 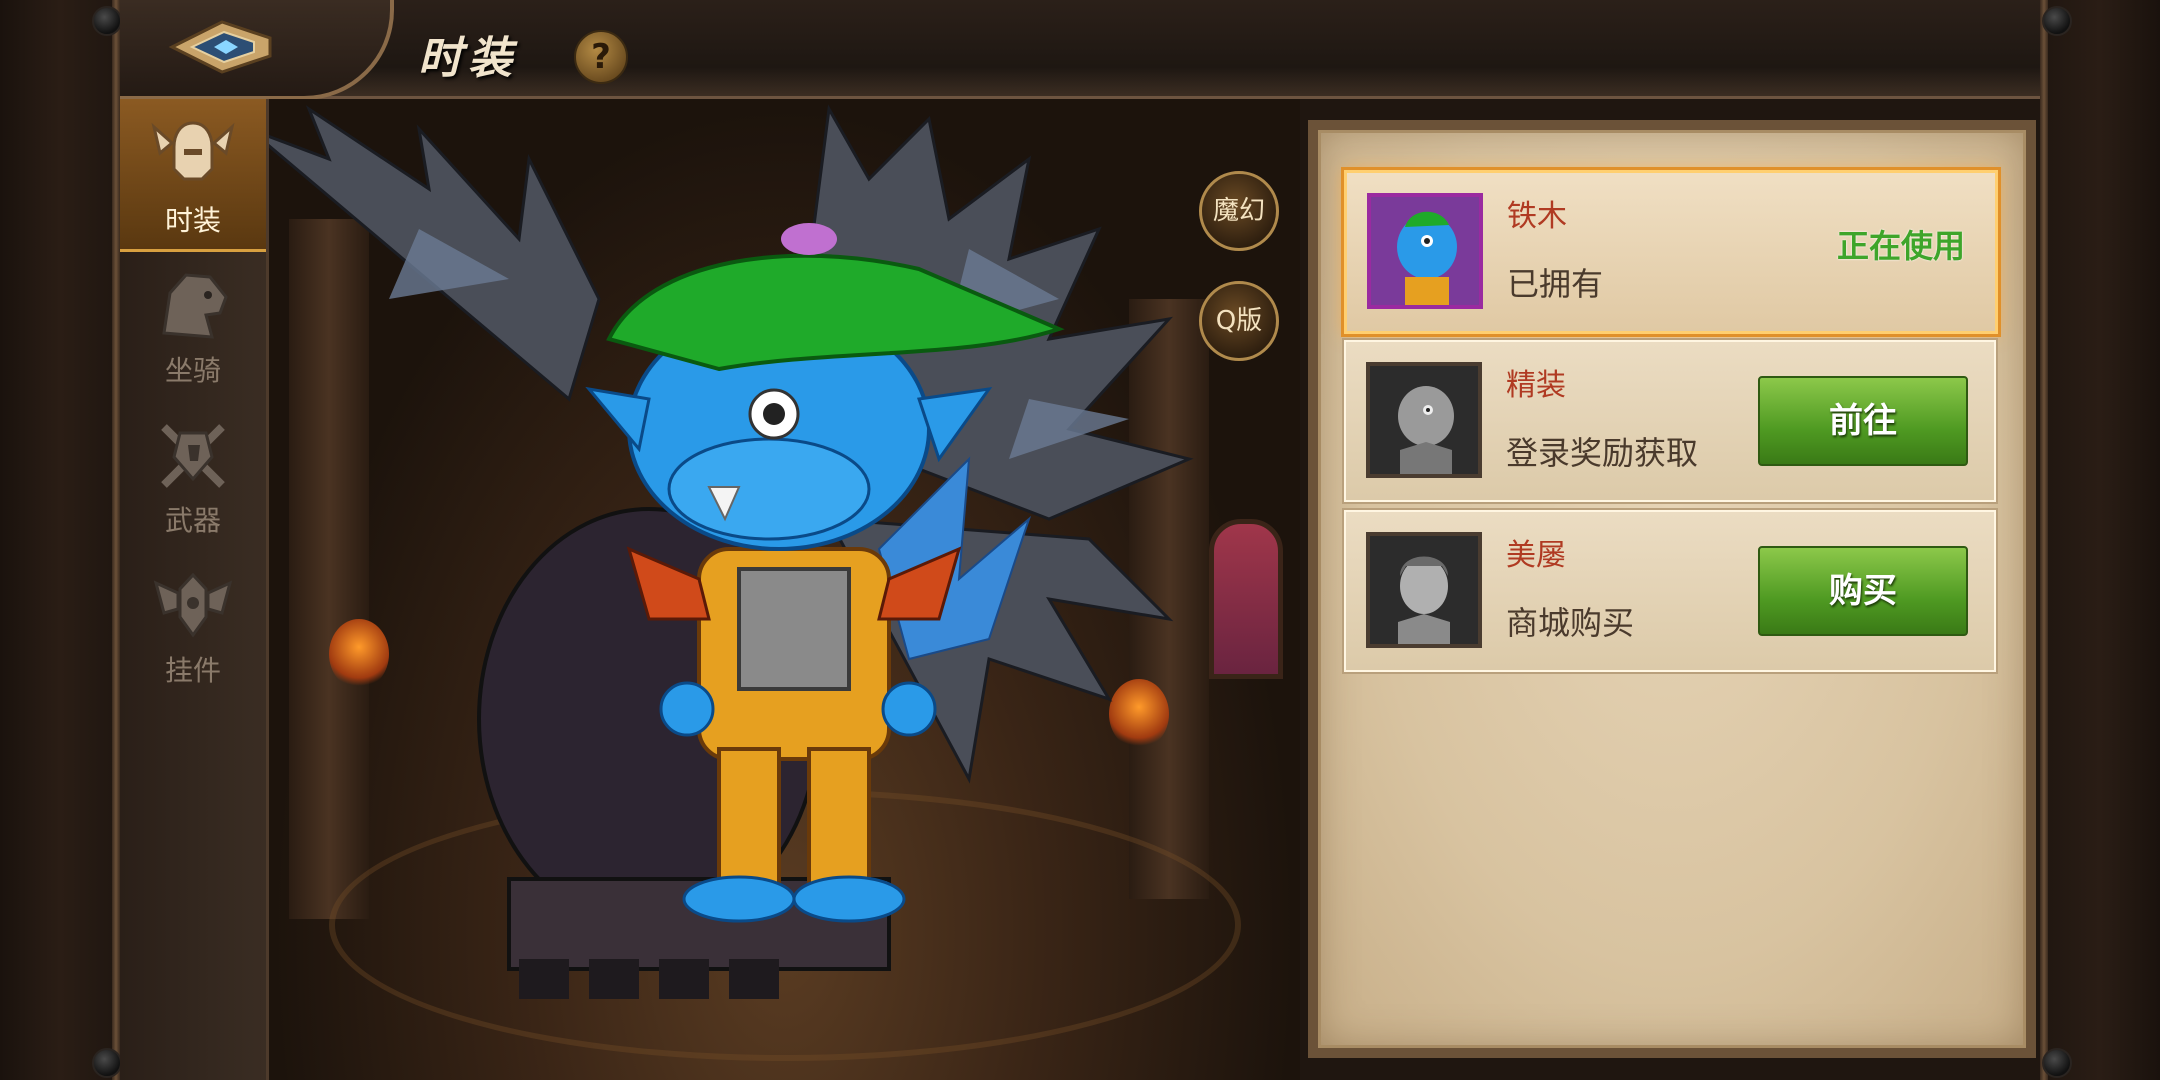 I want to click on buy-button: 购买, so click(x=1863, y=591).